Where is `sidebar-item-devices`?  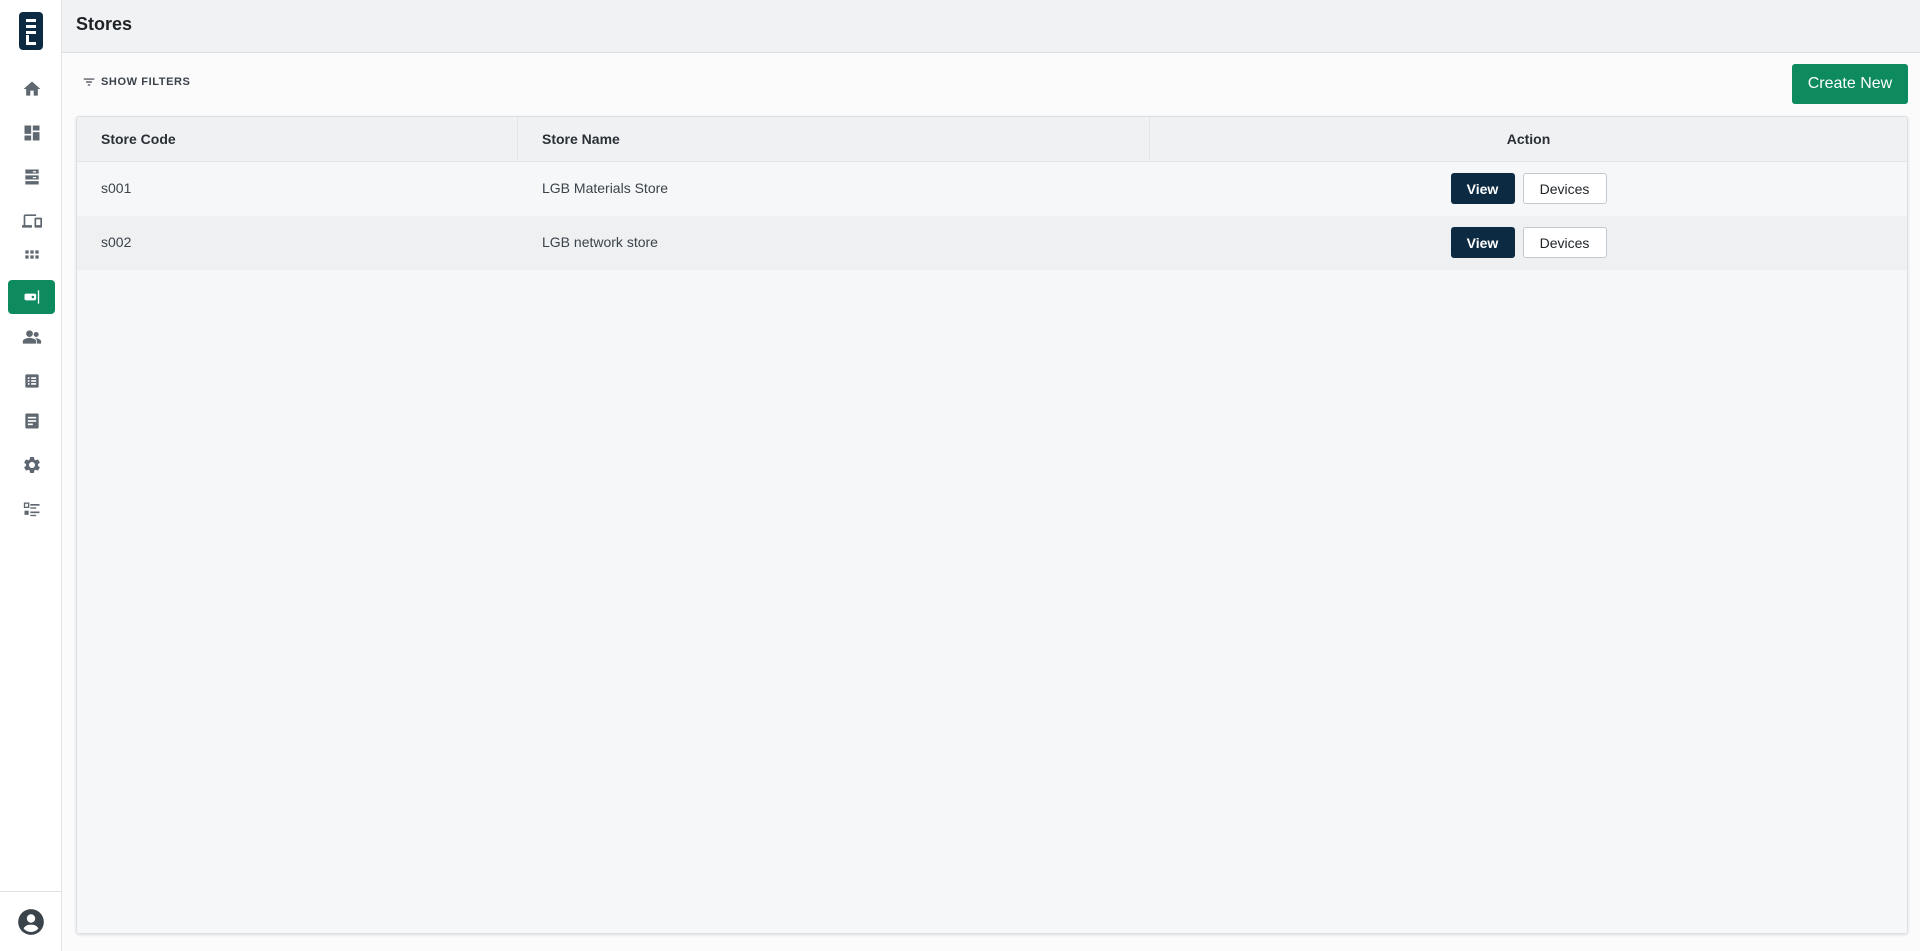 sidebar-item-devices is located at coordinates (31, 221).